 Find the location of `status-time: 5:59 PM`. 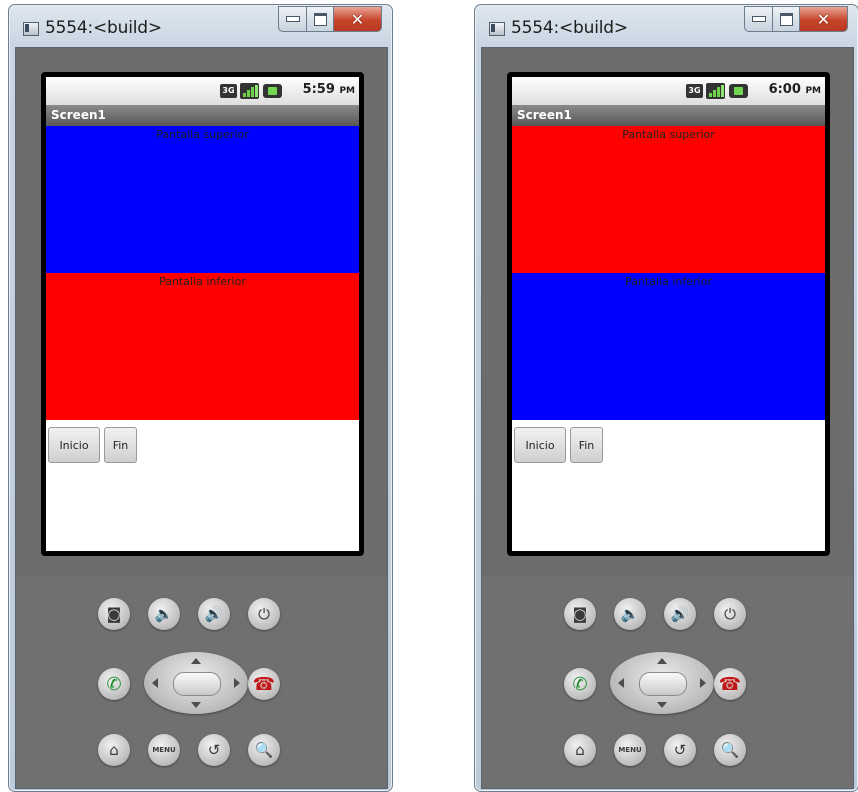

status-time: 5:59 PM is located at coordinates (328, 89).